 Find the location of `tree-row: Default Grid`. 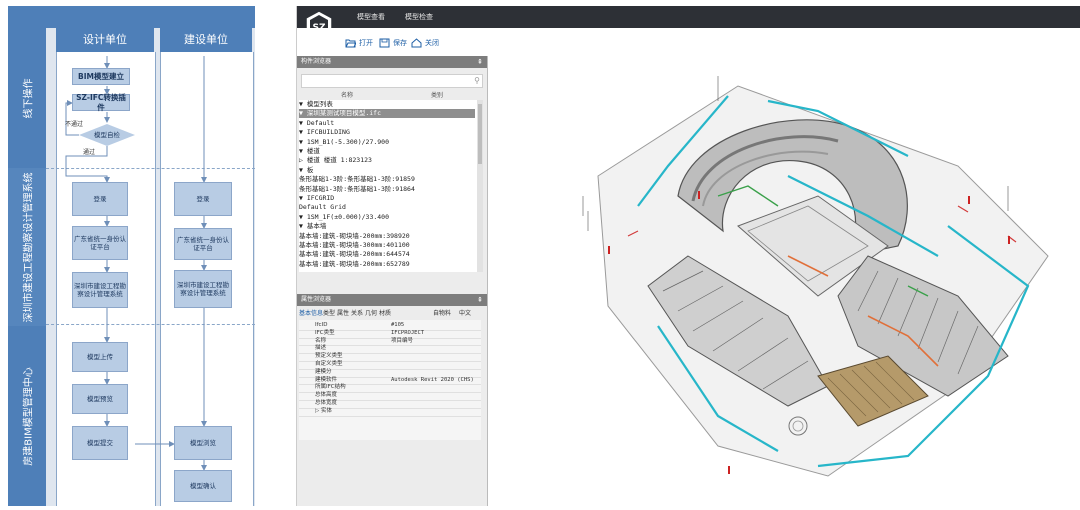

tree-row: Default Grid is located at coordinates (387, 207).